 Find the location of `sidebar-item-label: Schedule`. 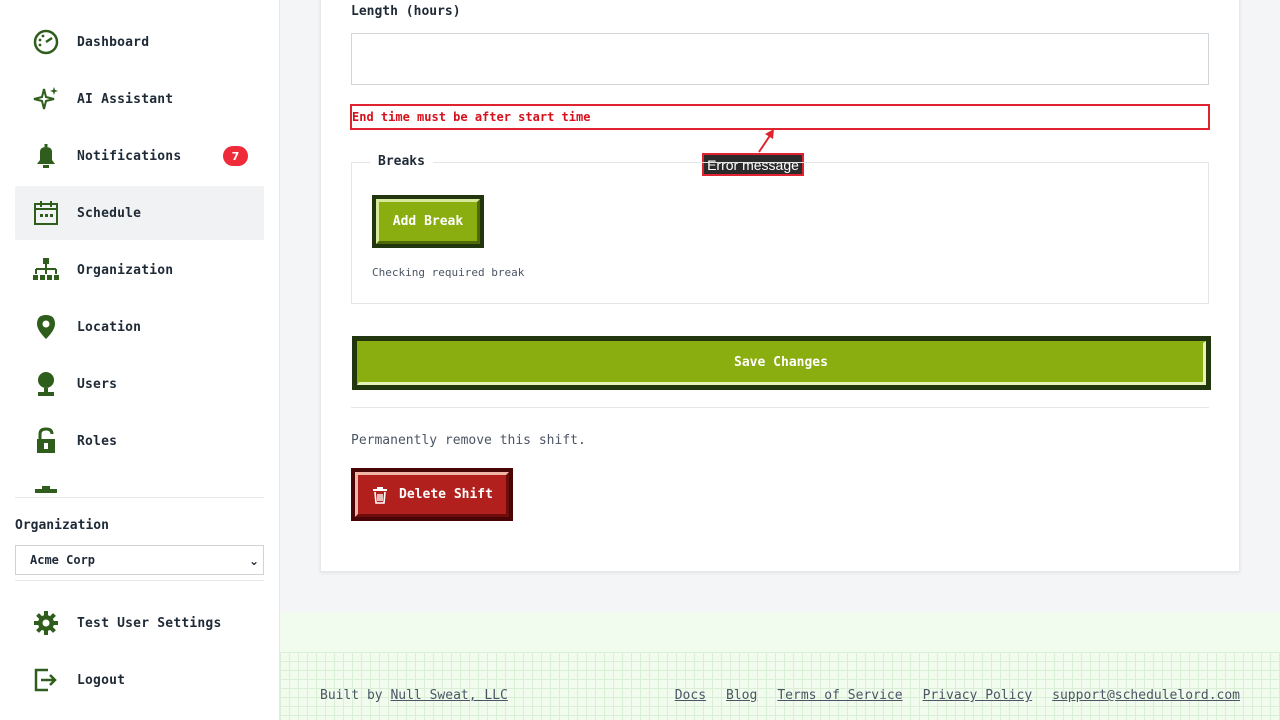

sidebar-item-label: Schedule is located at coordinates (109, 213).